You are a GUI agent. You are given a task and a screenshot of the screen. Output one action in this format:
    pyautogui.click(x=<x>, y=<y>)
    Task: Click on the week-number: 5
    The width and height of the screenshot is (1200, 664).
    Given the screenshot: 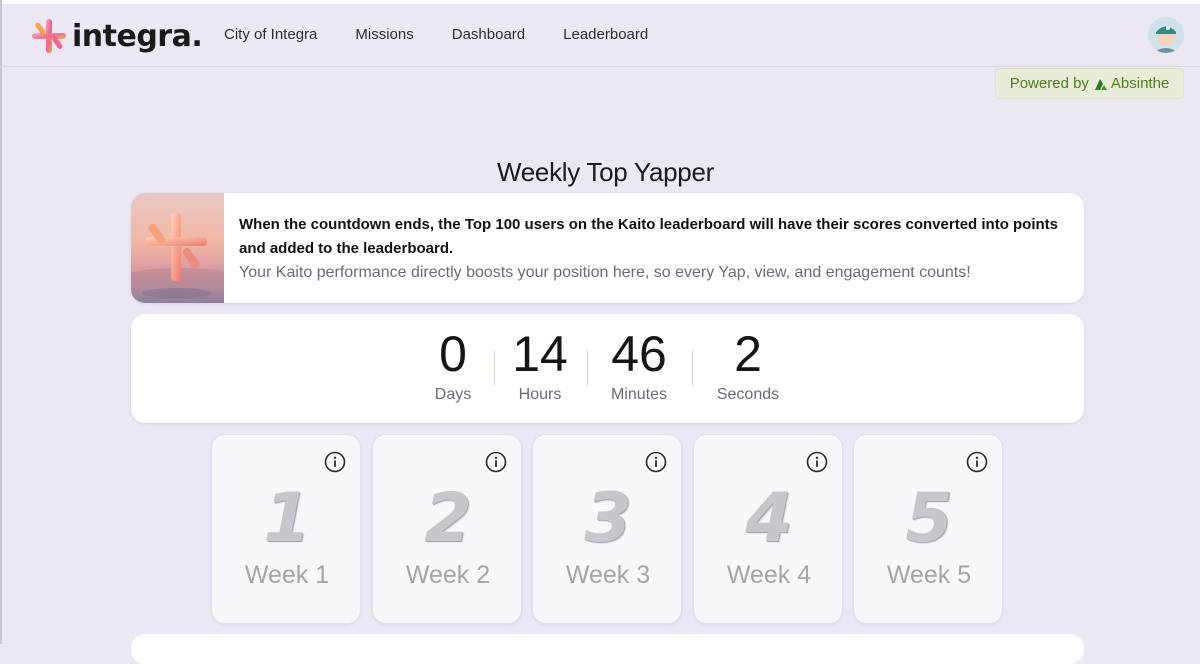 What is the action you would take?
    pyautogui.click(x=929, y=518)
    